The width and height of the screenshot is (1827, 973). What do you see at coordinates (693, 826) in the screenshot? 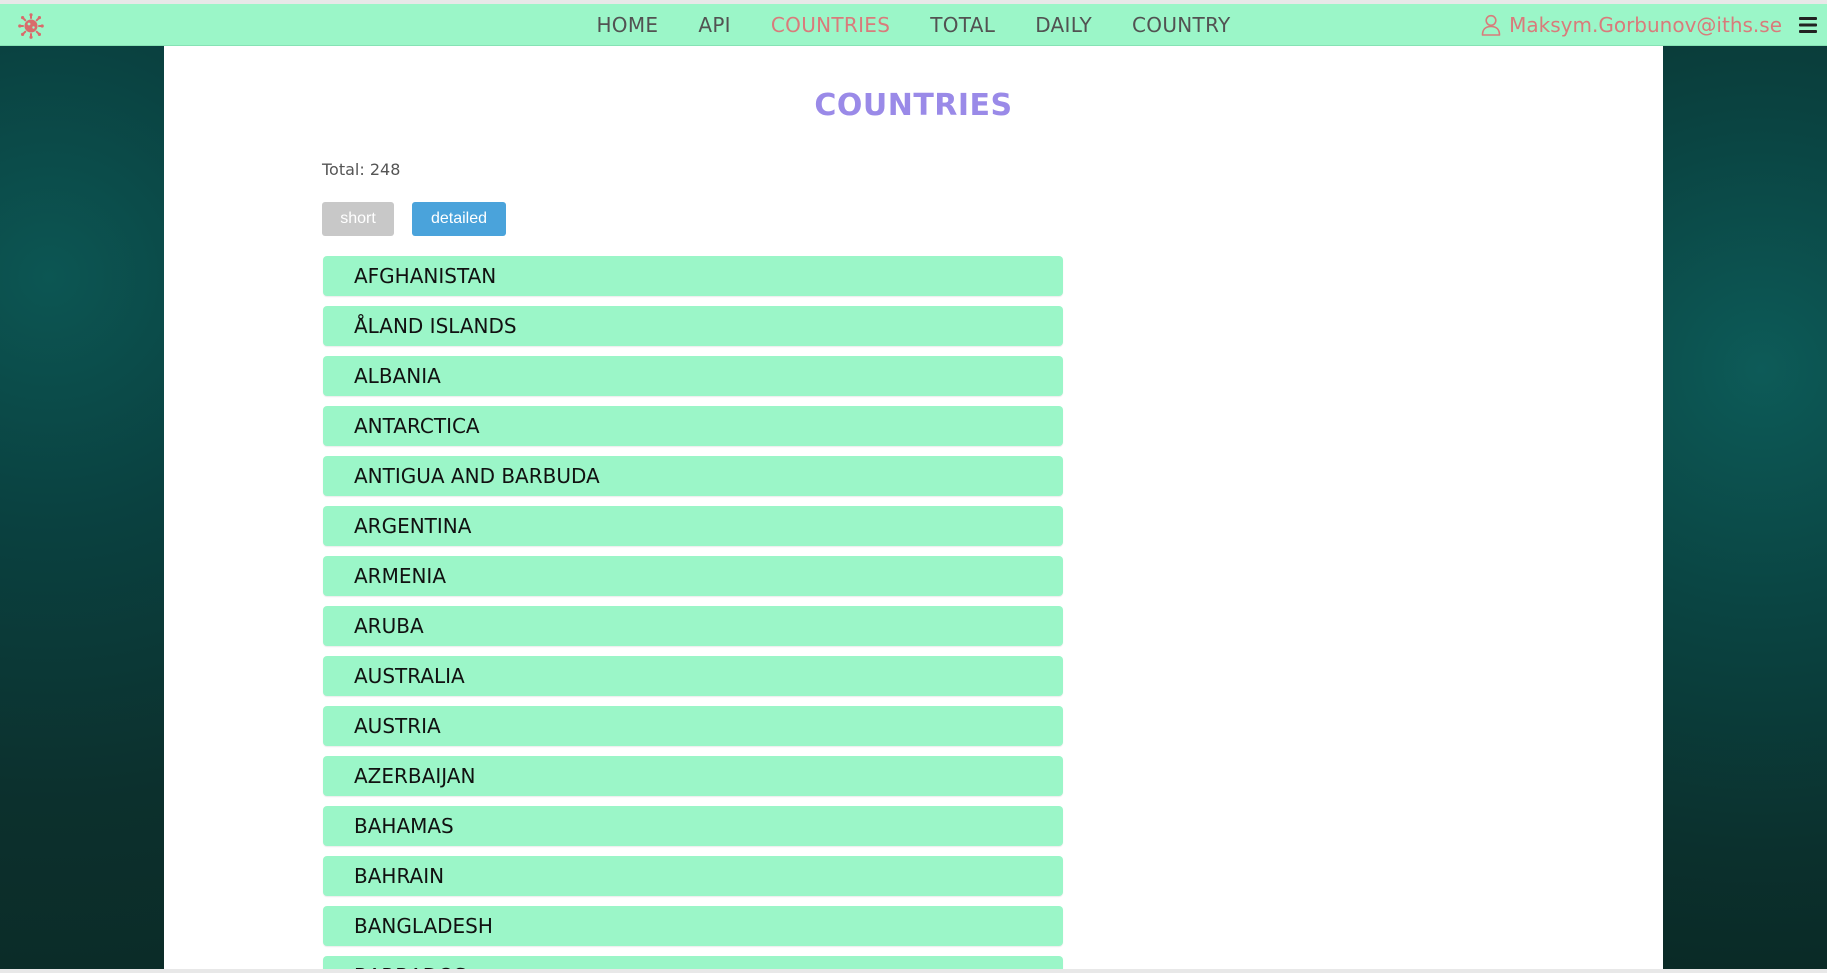
I see `country-item: BAHAMAS` at bounding box center [693, 826].